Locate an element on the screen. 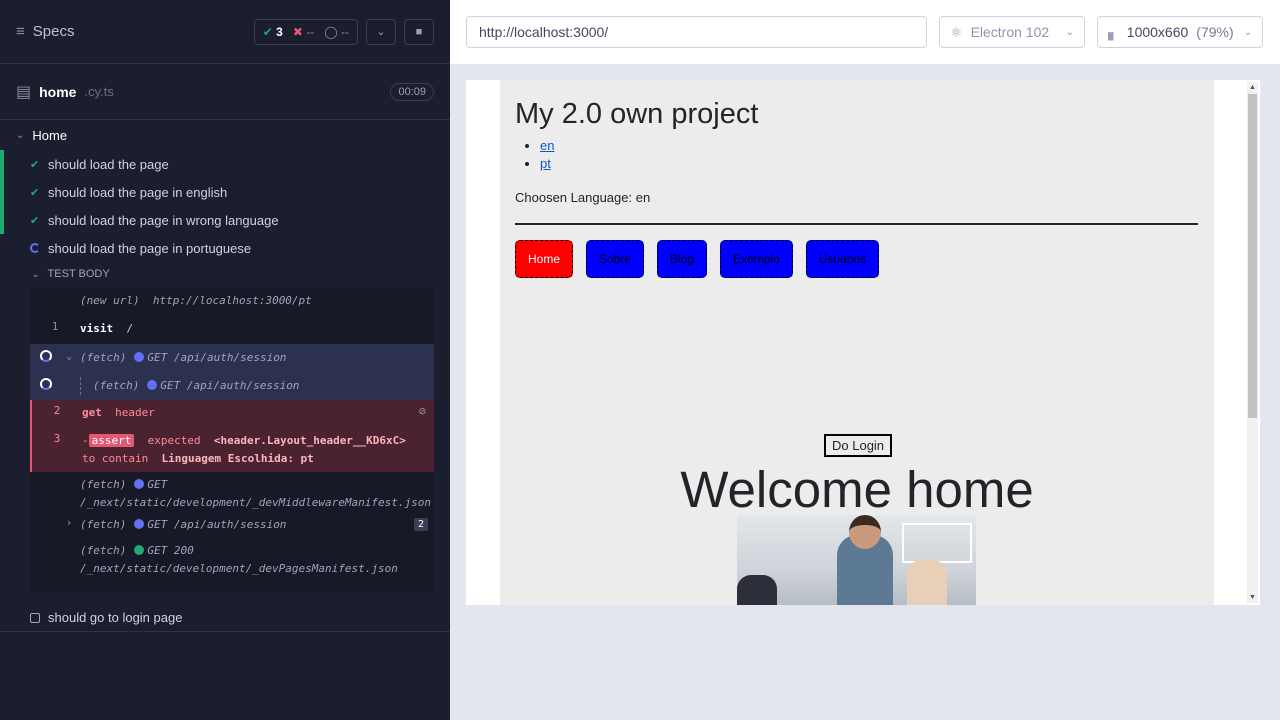  running-spinner-icon is located at coordinates (35, 248).